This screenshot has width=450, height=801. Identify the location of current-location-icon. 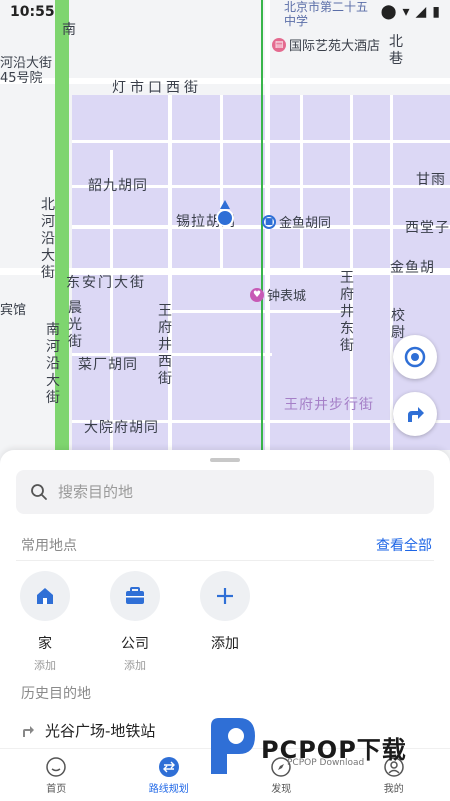
(225, 213).